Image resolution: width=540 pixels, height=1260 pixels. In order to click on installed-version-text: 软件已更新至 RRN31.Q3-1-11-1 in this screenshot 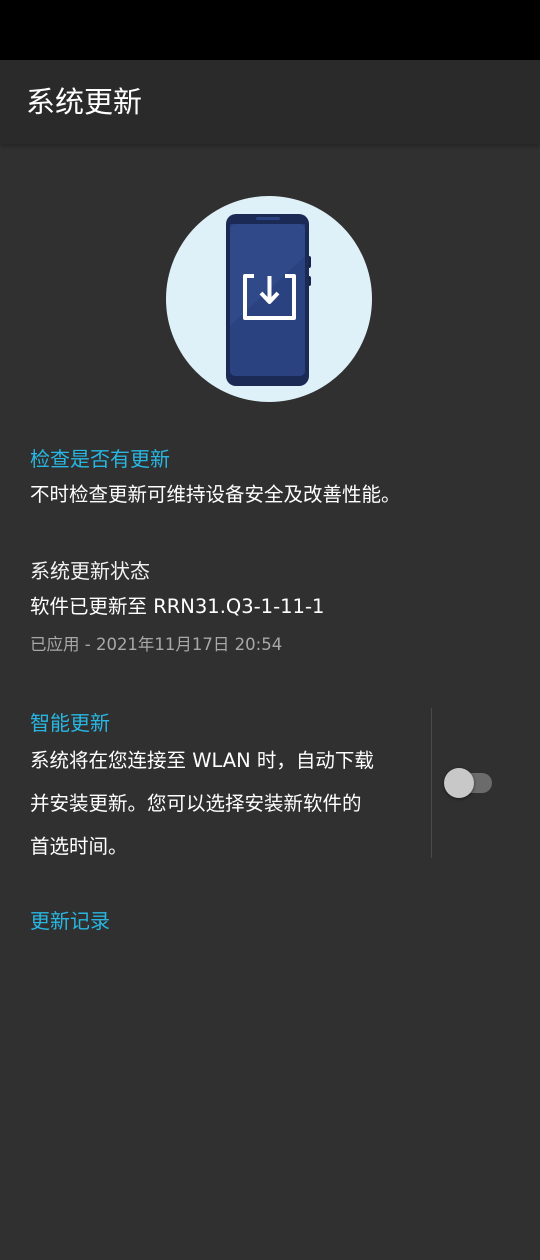, I will do `click(177, 606)`.